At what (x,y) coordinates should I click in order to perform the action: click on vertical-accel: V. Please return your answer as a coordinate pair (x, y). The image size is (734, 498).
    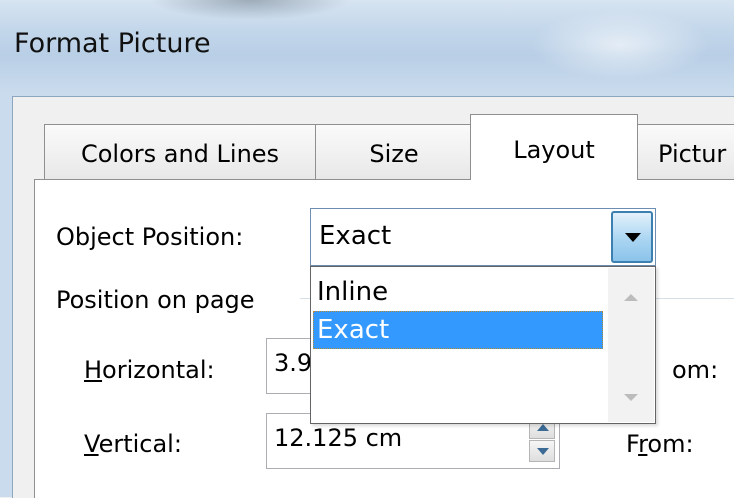
    Looking at the image, I should click on (91, 444).